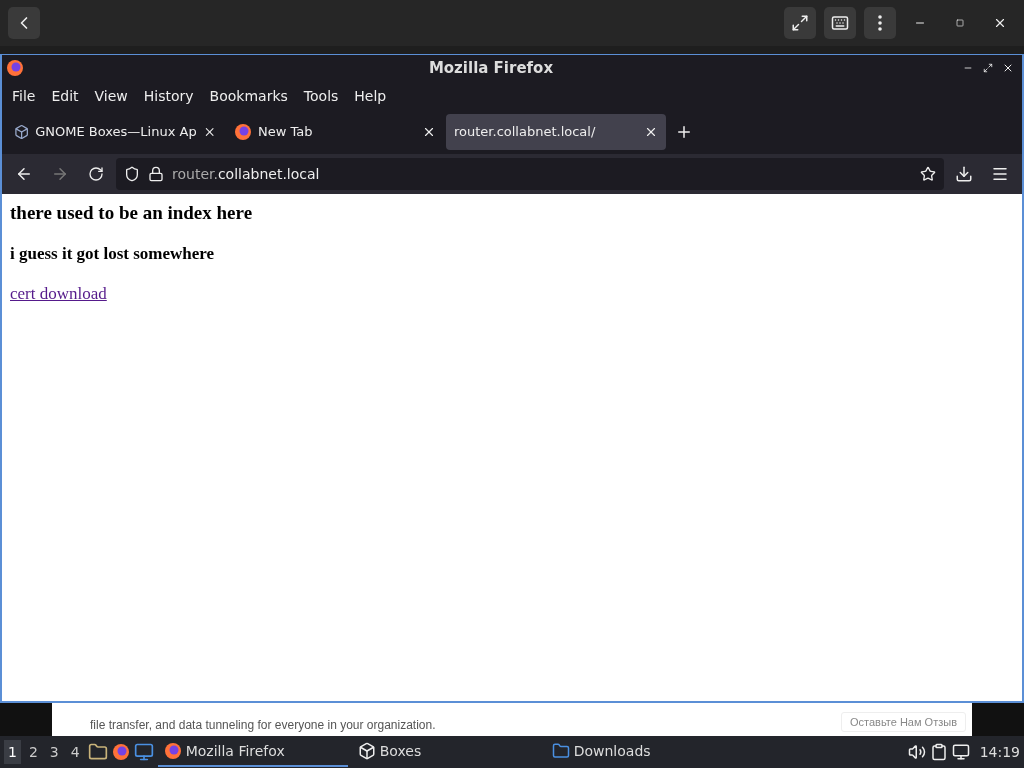 The height and width of the screenshot is (768, 1024). I want to click on monitor-icon, so click(143, 752).